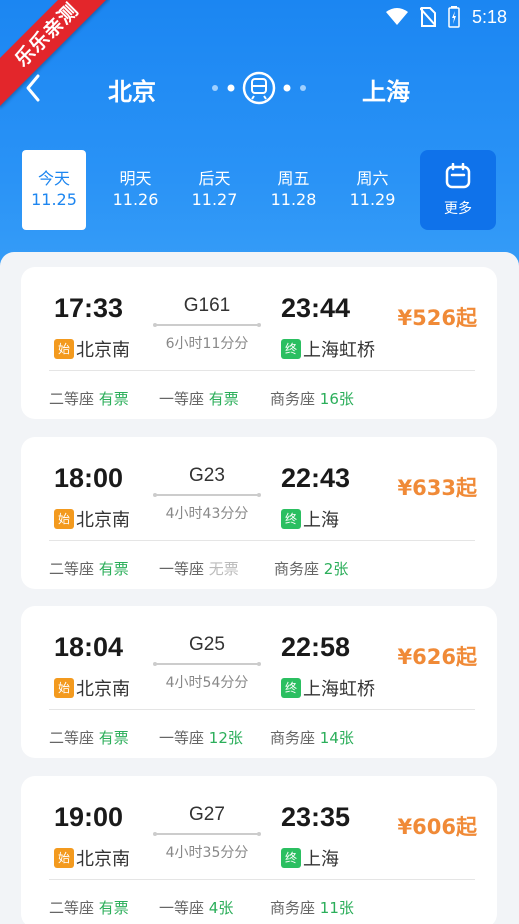 Image resolution: width=519 pixels, height=924 pixels. I want to click on to-station-name: 上海, so click(321, 520).